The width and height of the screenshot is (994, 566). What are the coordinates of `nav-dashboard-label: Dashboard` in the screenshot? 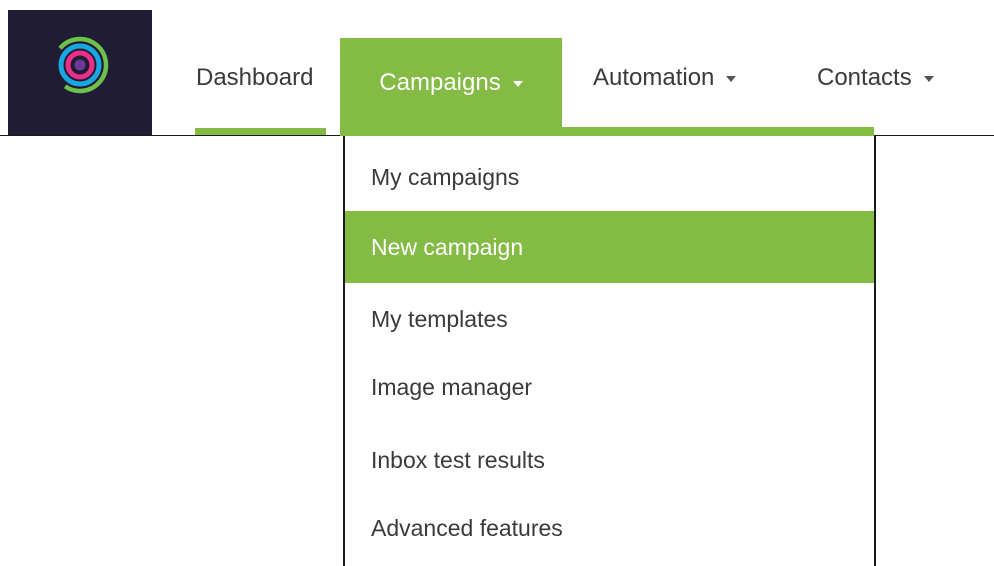 It's located at (255, 77).